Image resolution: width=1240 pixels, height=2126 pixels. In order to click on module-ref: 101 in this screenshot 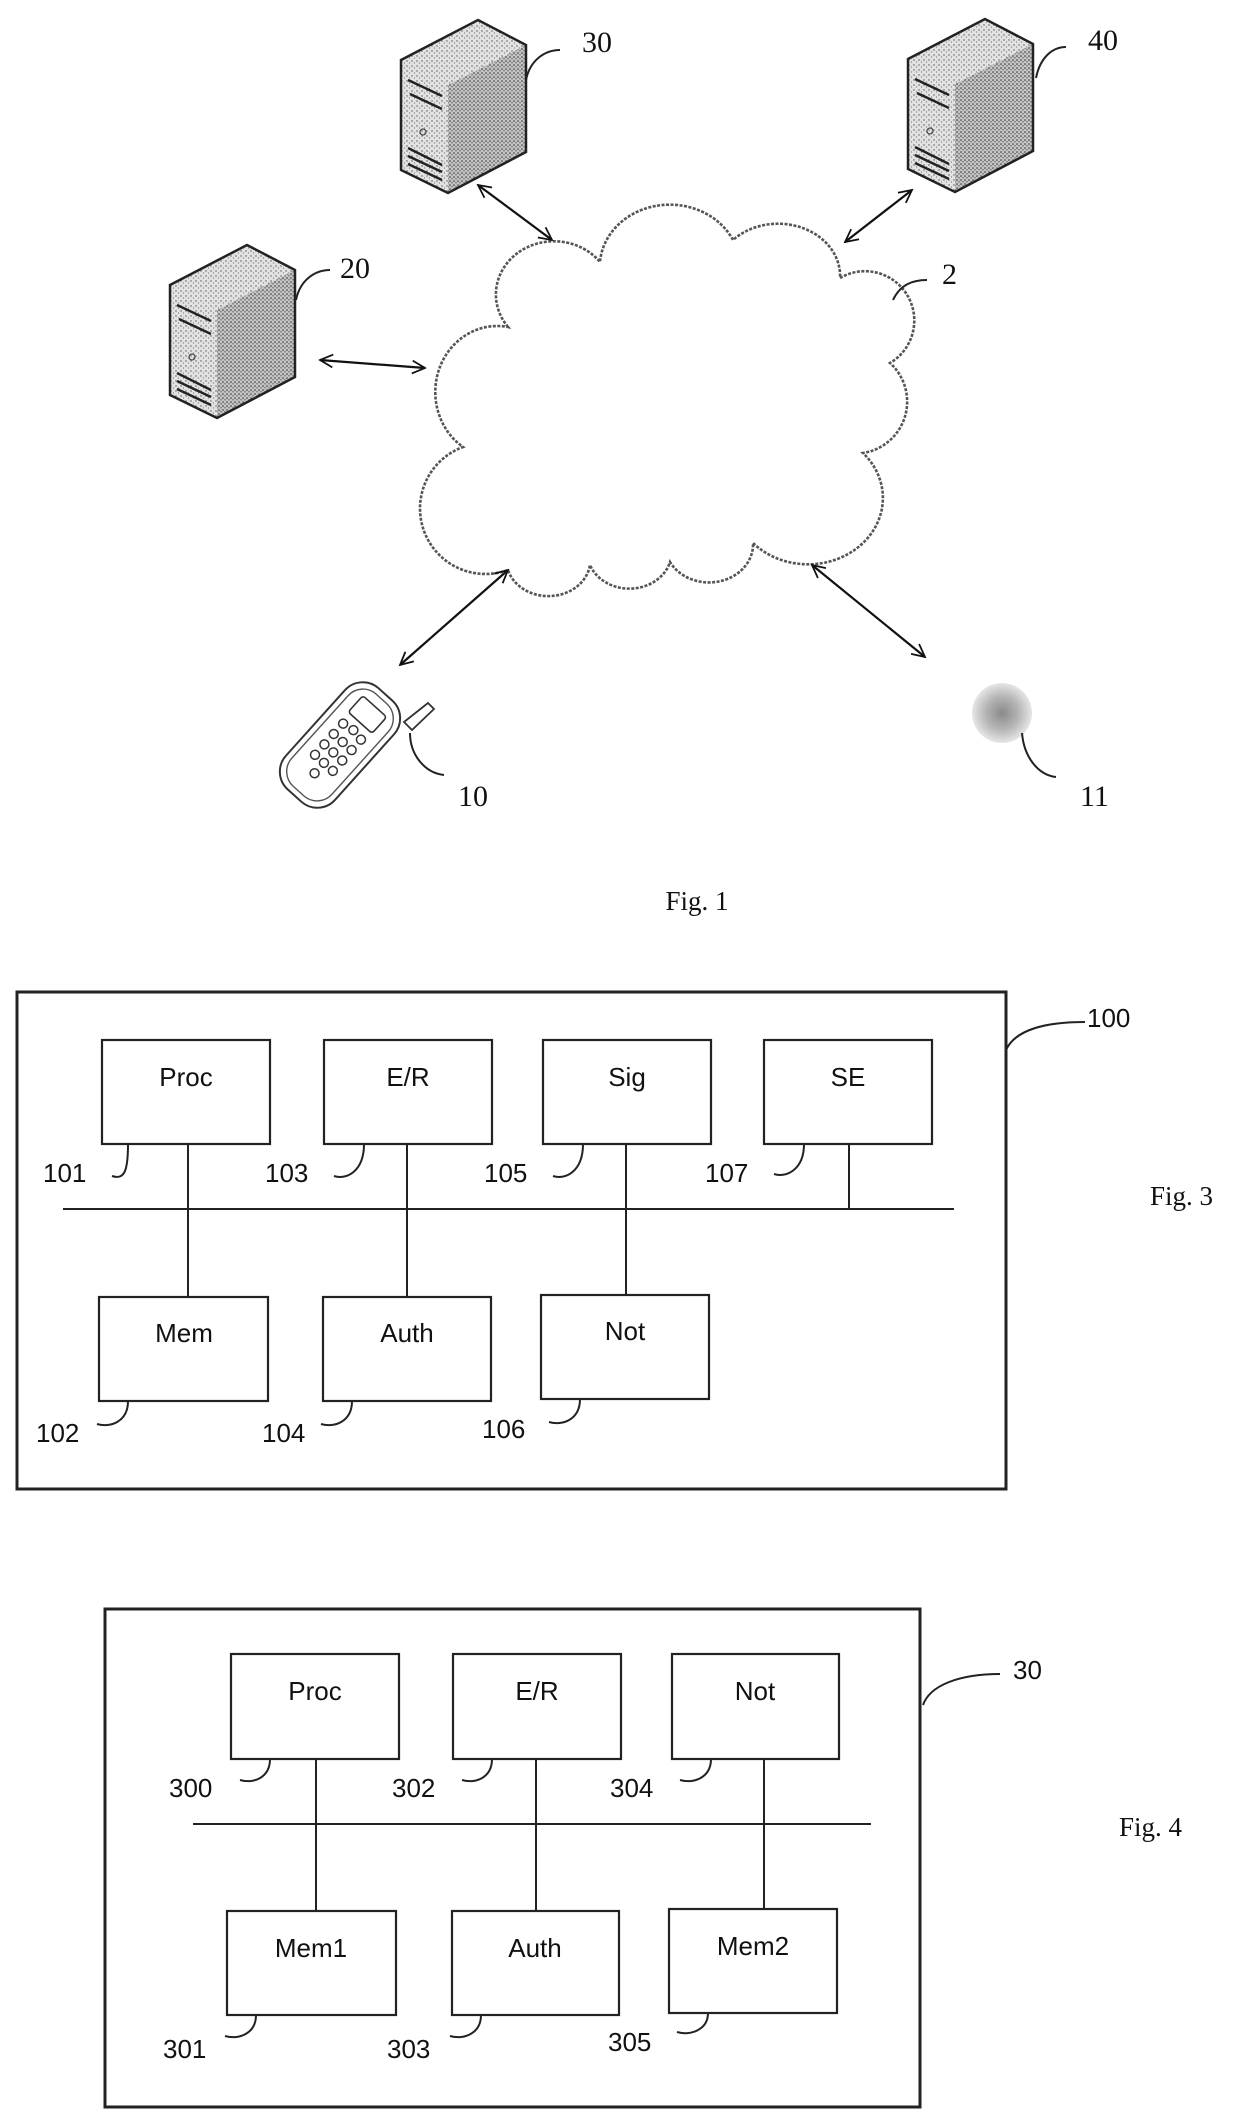, I will do `click(64, 1173)`.